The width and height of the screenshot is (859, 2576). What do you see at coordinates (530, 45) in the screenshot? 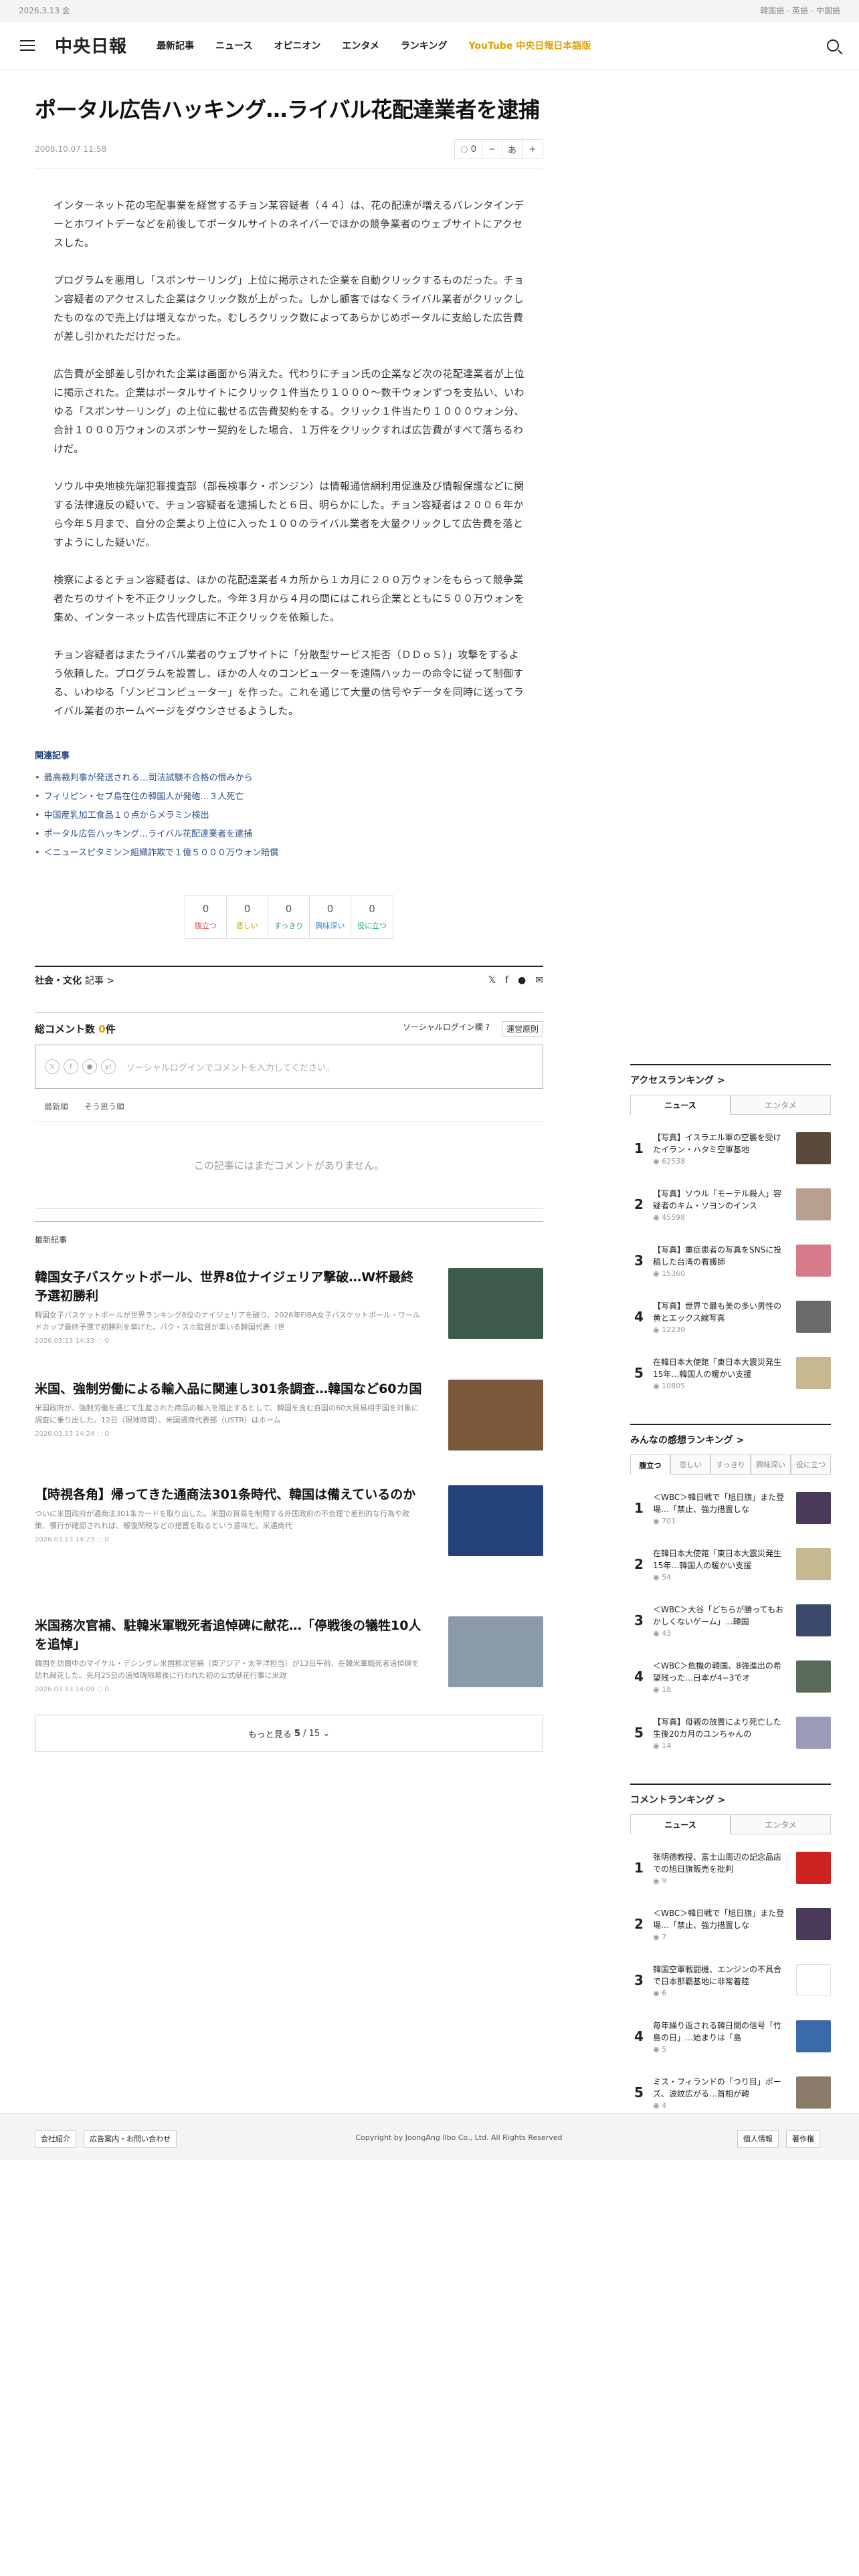
I see `nav-item-youtube: YouTube 中央日報日本語版` at bounding box center [530, 45].